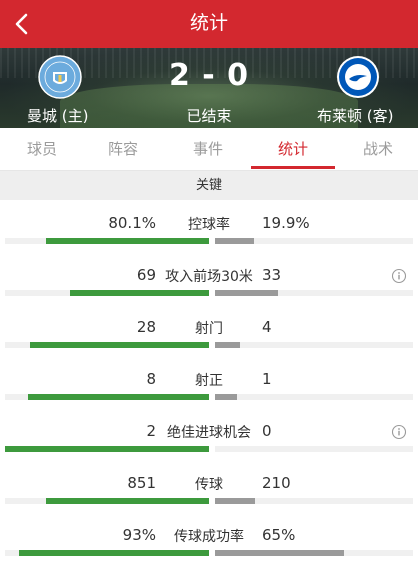 The height and width of the screenshot is (571, 418). Describe the element at coordinates (209, 537) in the screenshot. I see `stat-label: 传球成功率` at that location.